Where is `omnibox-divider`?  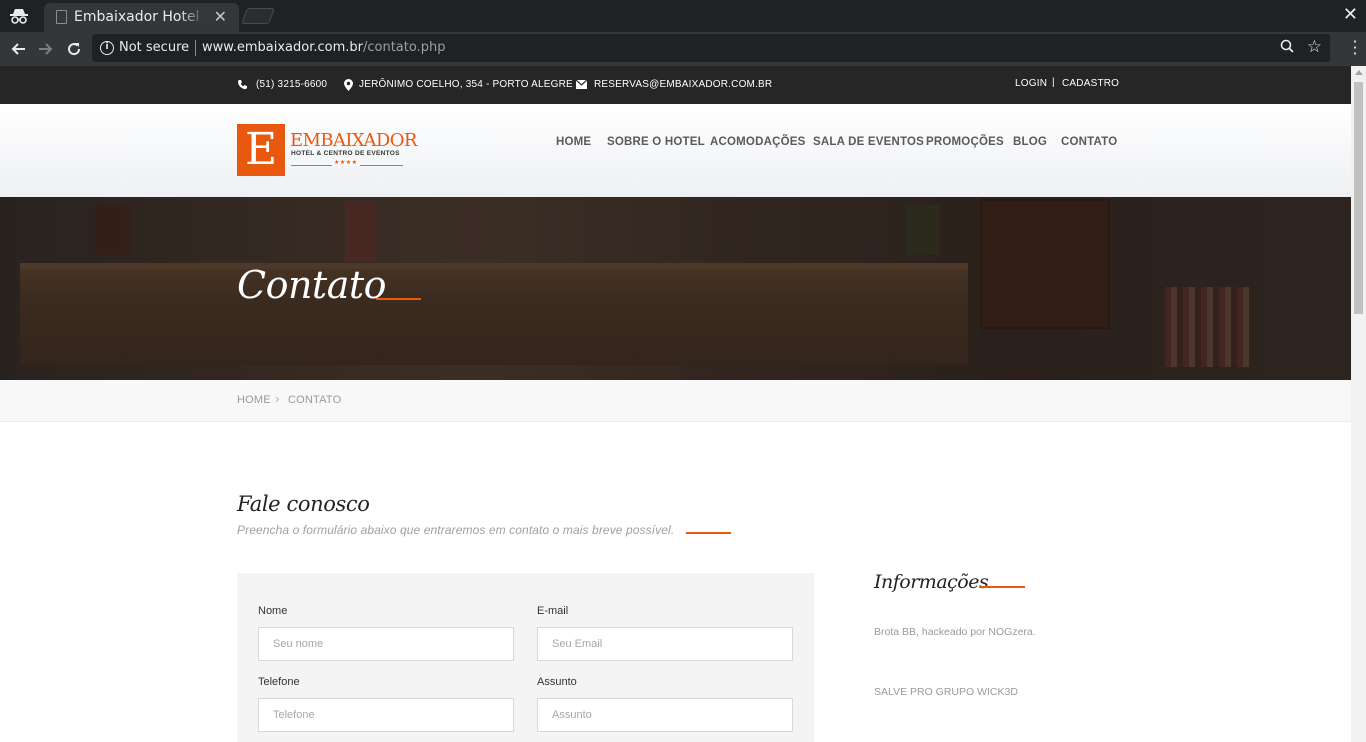 omnibox-divider is located at coordinates (195, 48).